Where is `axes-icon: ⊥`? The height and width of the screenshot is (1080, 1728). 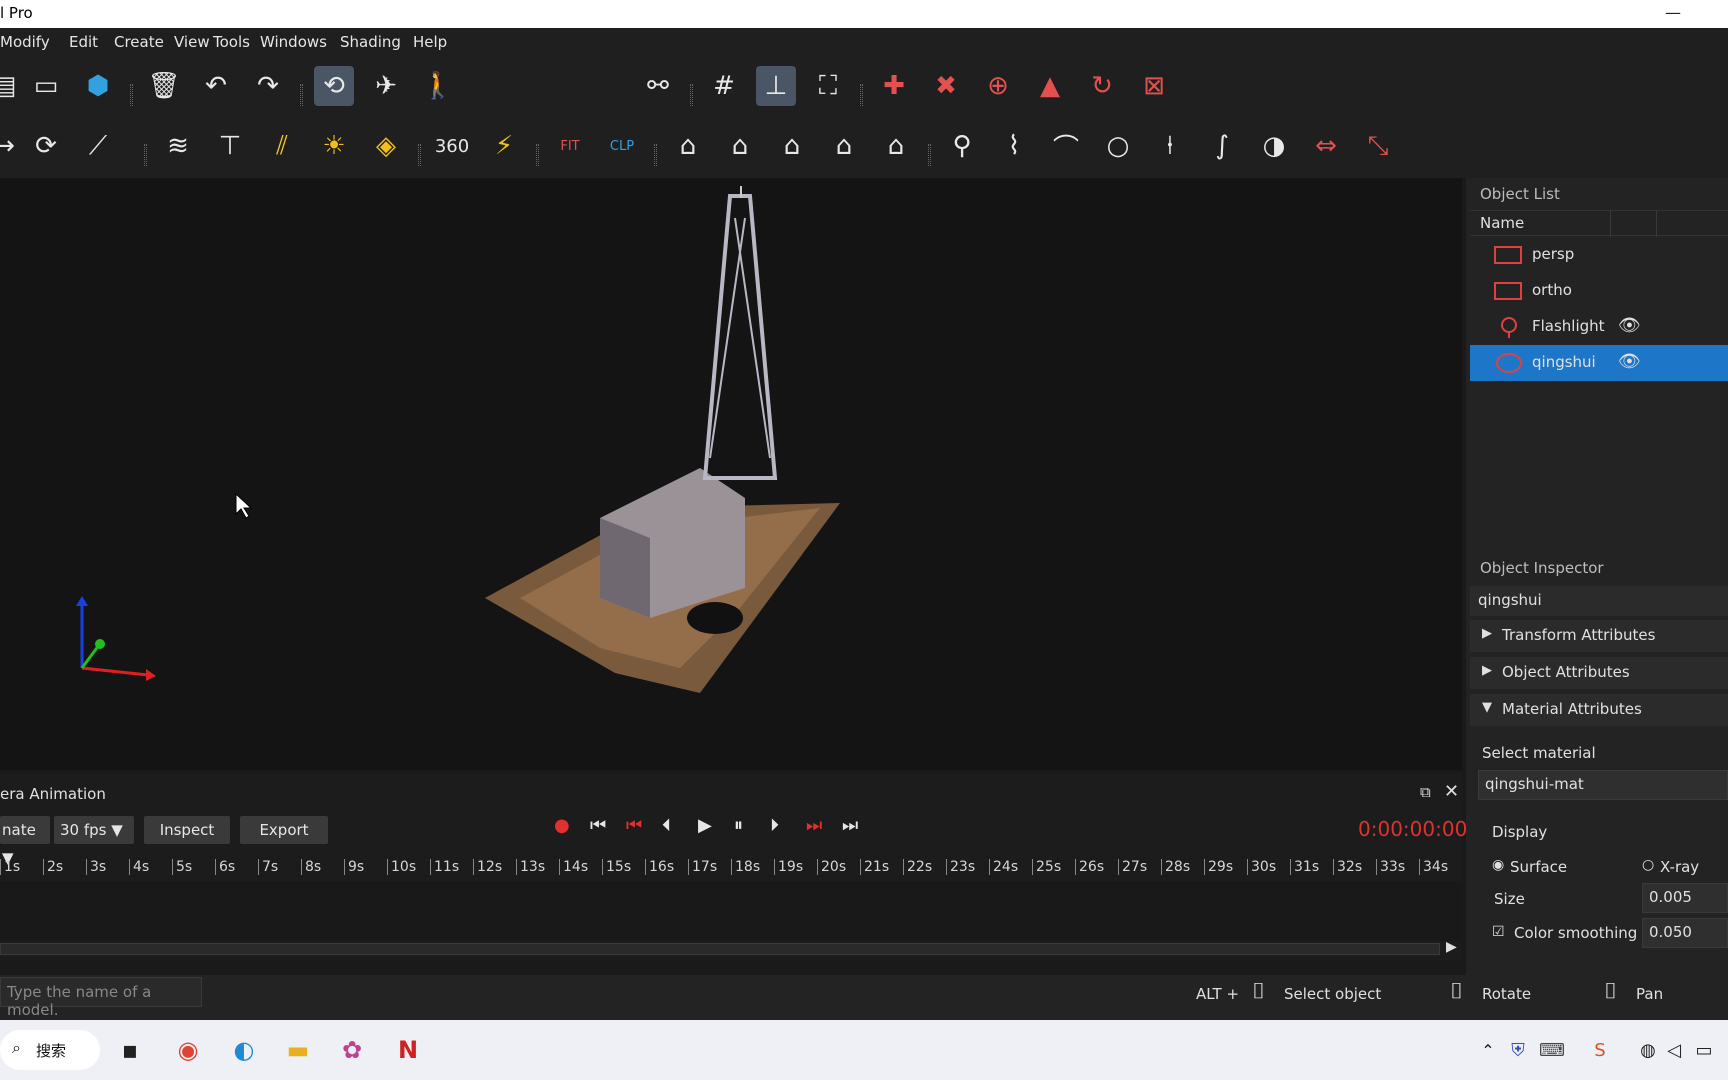
axes-icon: ⊥ is located at coordinates (776, 86).